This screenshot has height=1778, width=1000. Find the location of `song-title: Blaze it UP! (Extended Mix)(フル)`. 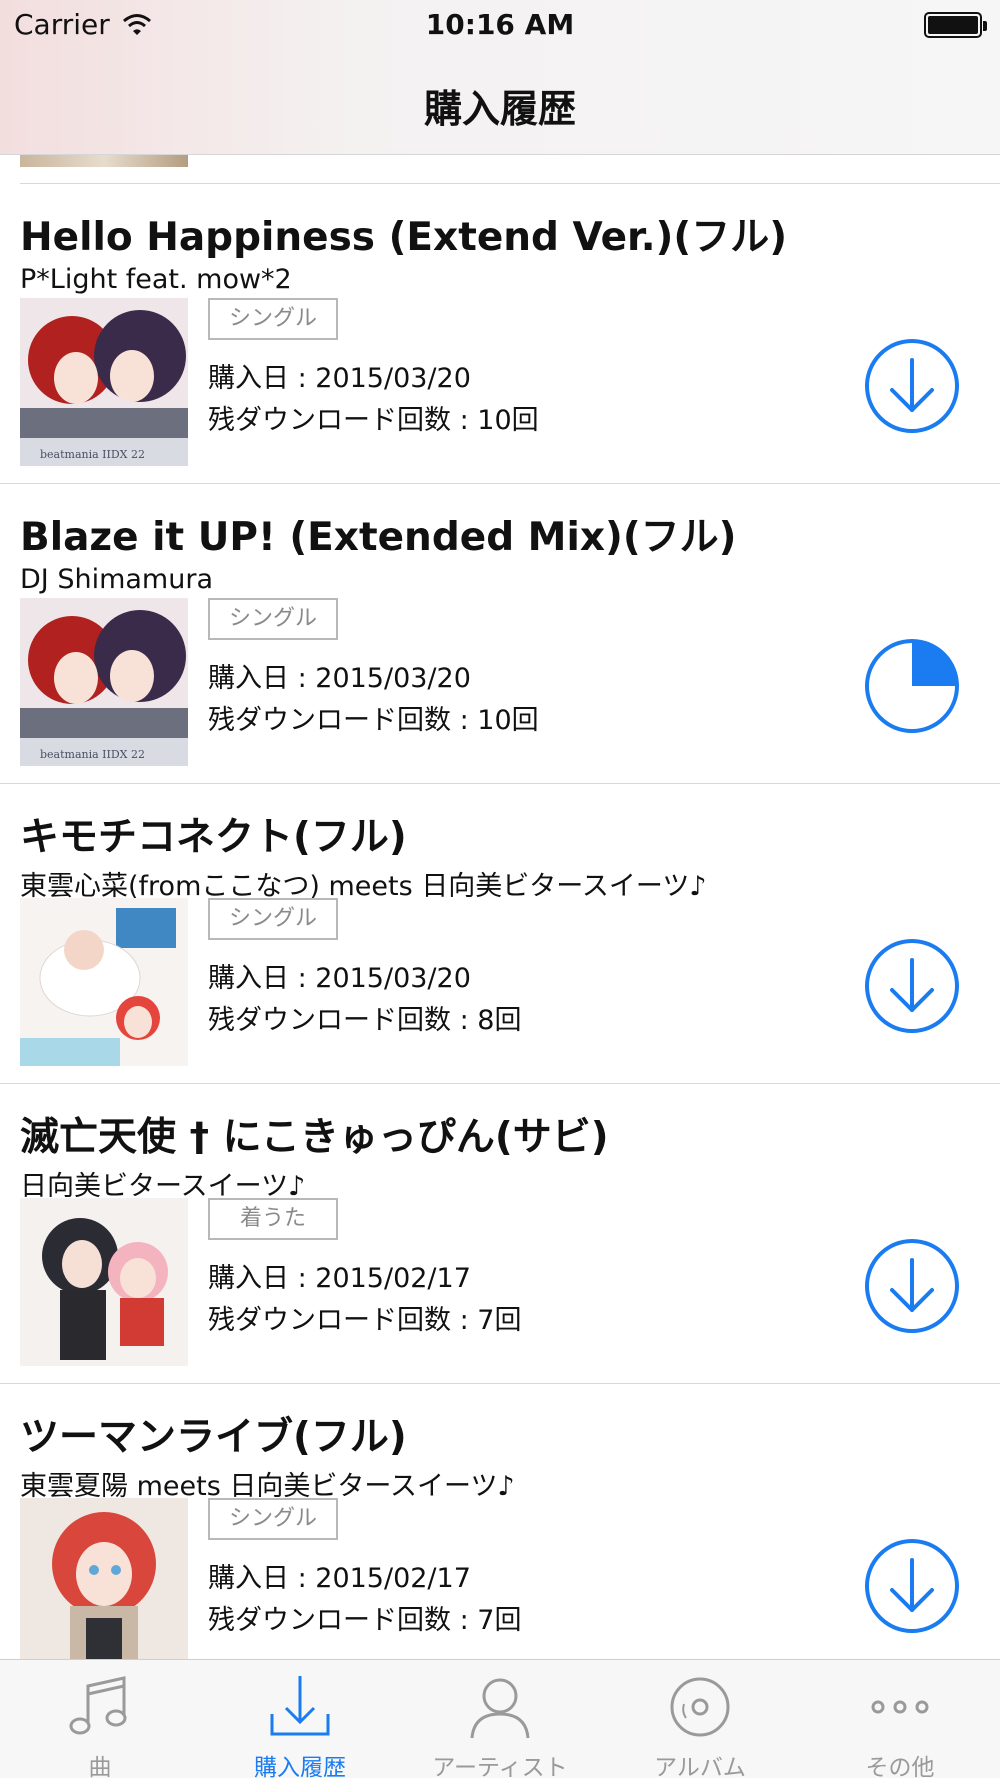

song-title: Blaze it UP! (Extended Mix)(フル) is located at coordinates (378, 537).